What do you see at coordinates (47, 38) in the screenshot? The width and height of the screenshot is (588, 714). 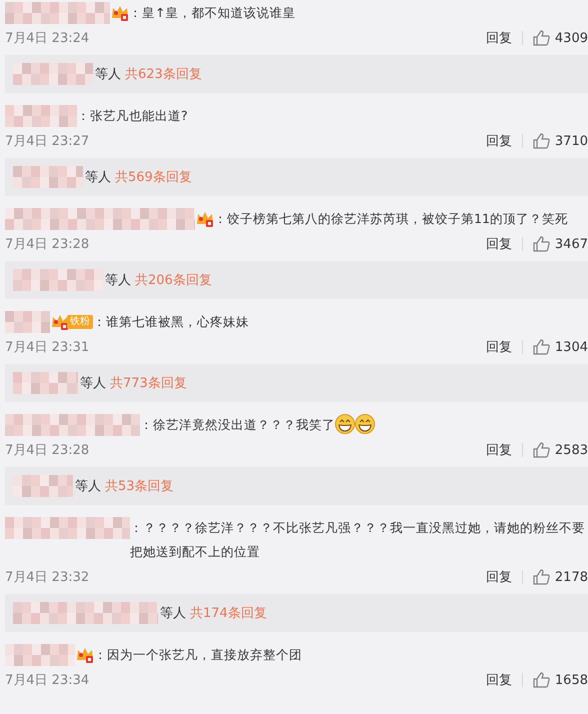 I see `comment-time: 7月4日 23:24` at bounding box center [47, 38].